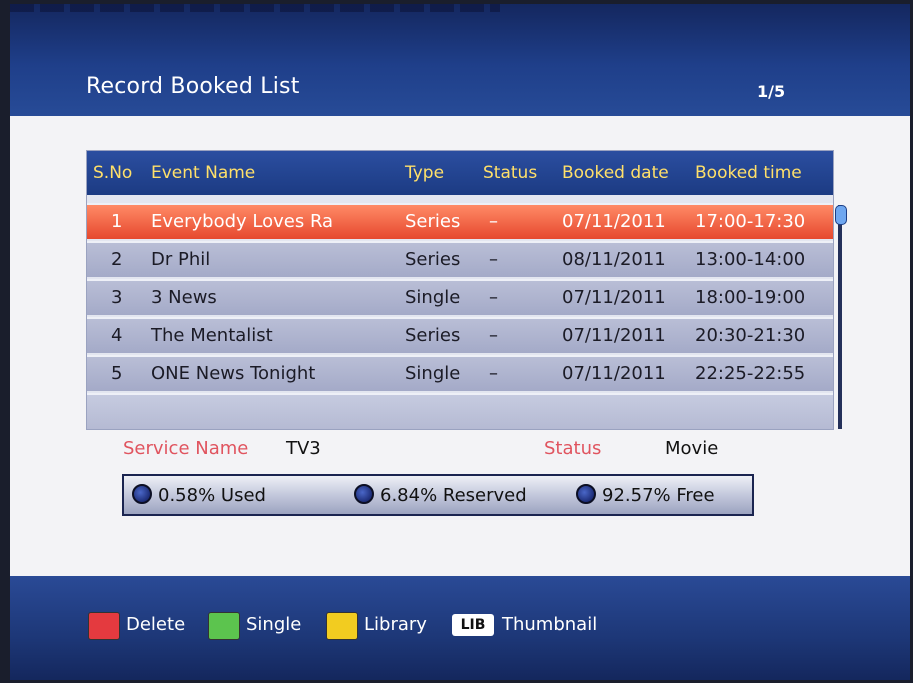 The image size is (913, 683). What do you see at coordinates (771, 91) in the screenshot?
I see `page-indicator: 1/5` at bounding box center [771, 91].